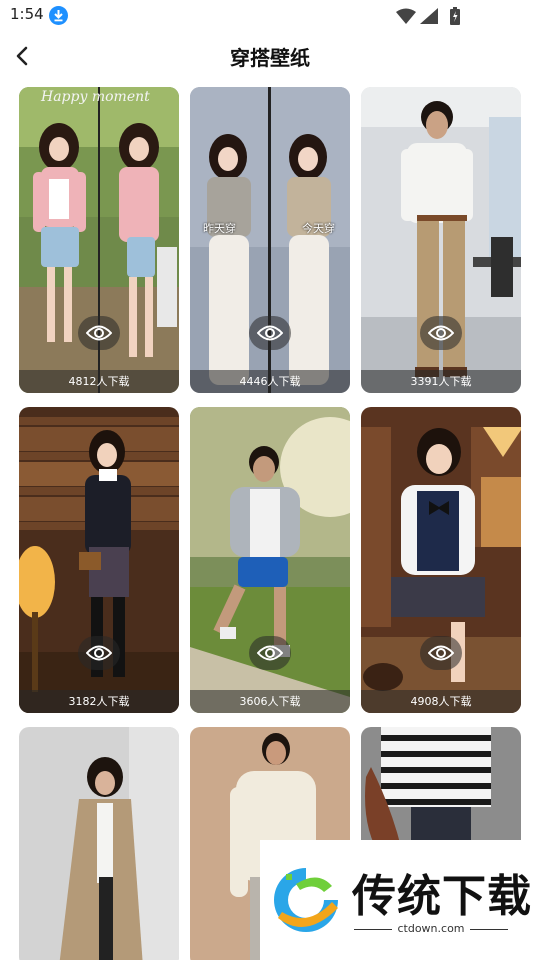  What do you see at coordinates (99, 701) in the screenshot?
I see `download-count: 3182人下载` at bounding box center [99, 701].